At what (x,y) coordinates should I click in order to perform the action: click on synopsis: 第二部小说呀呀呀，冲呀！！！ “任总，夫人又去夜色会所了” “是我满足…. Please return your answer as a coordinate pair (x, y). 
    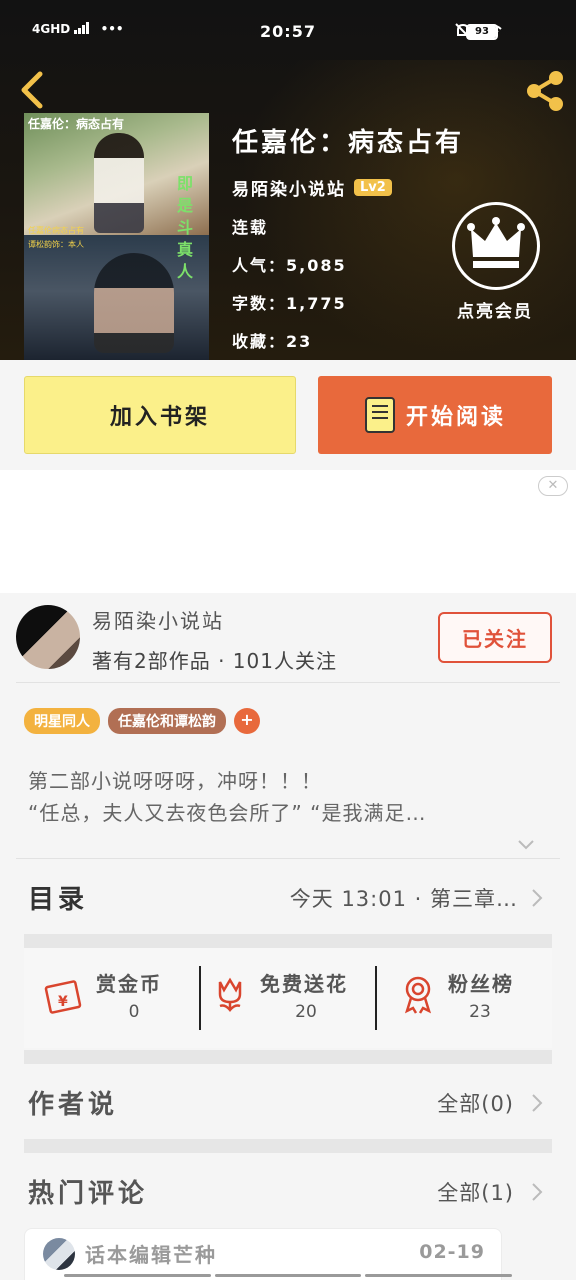
    Looking at the image, I should click on (288, 797).